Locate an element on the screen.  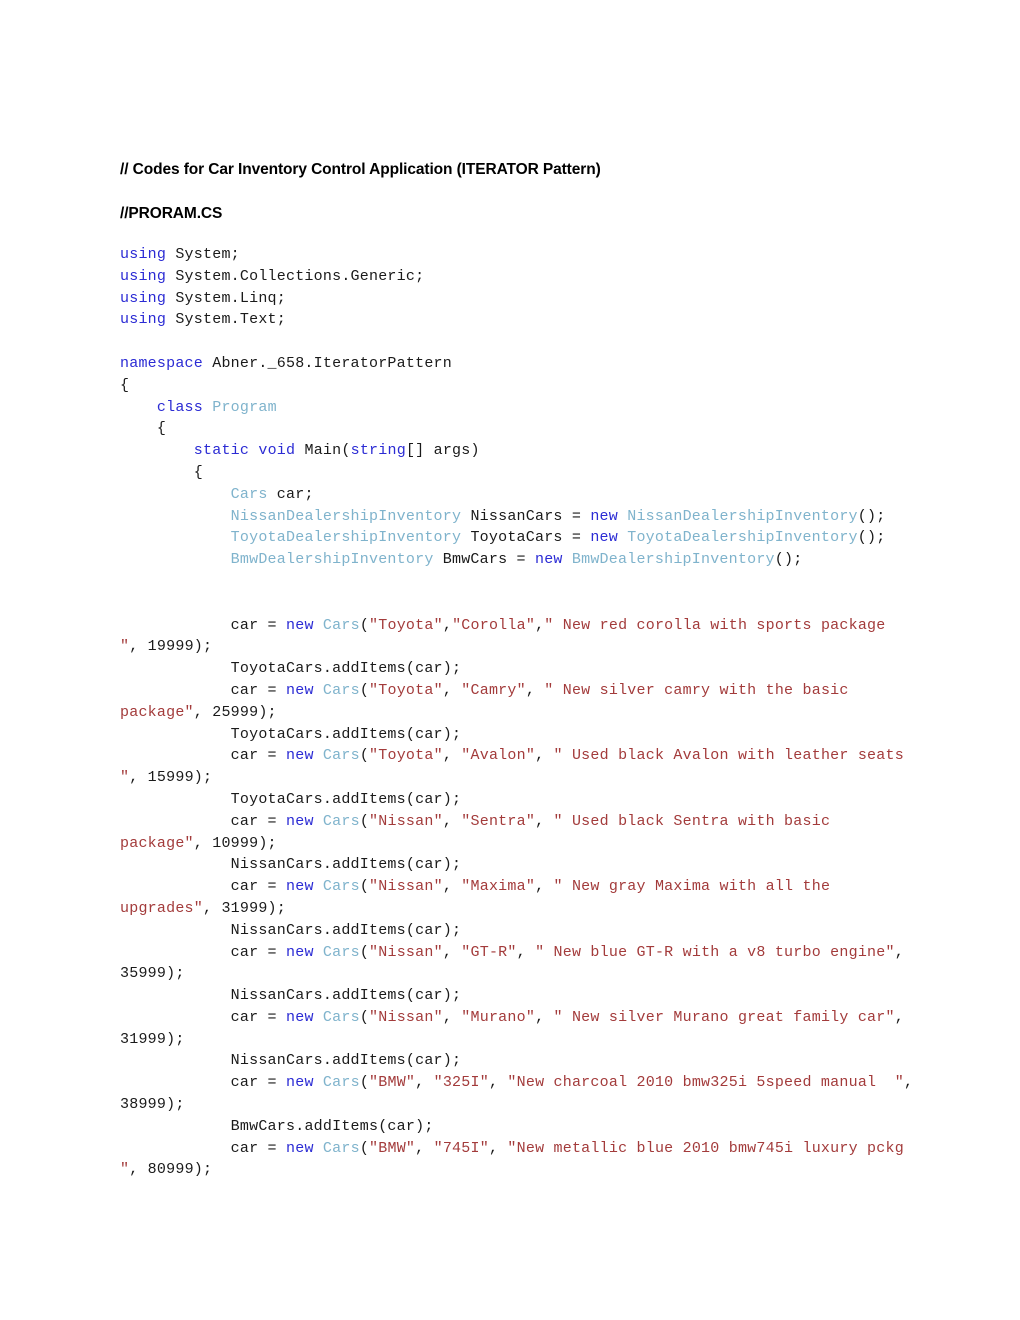
code-token-pln: ToyotaCars = is located at coordinates (526, 538).